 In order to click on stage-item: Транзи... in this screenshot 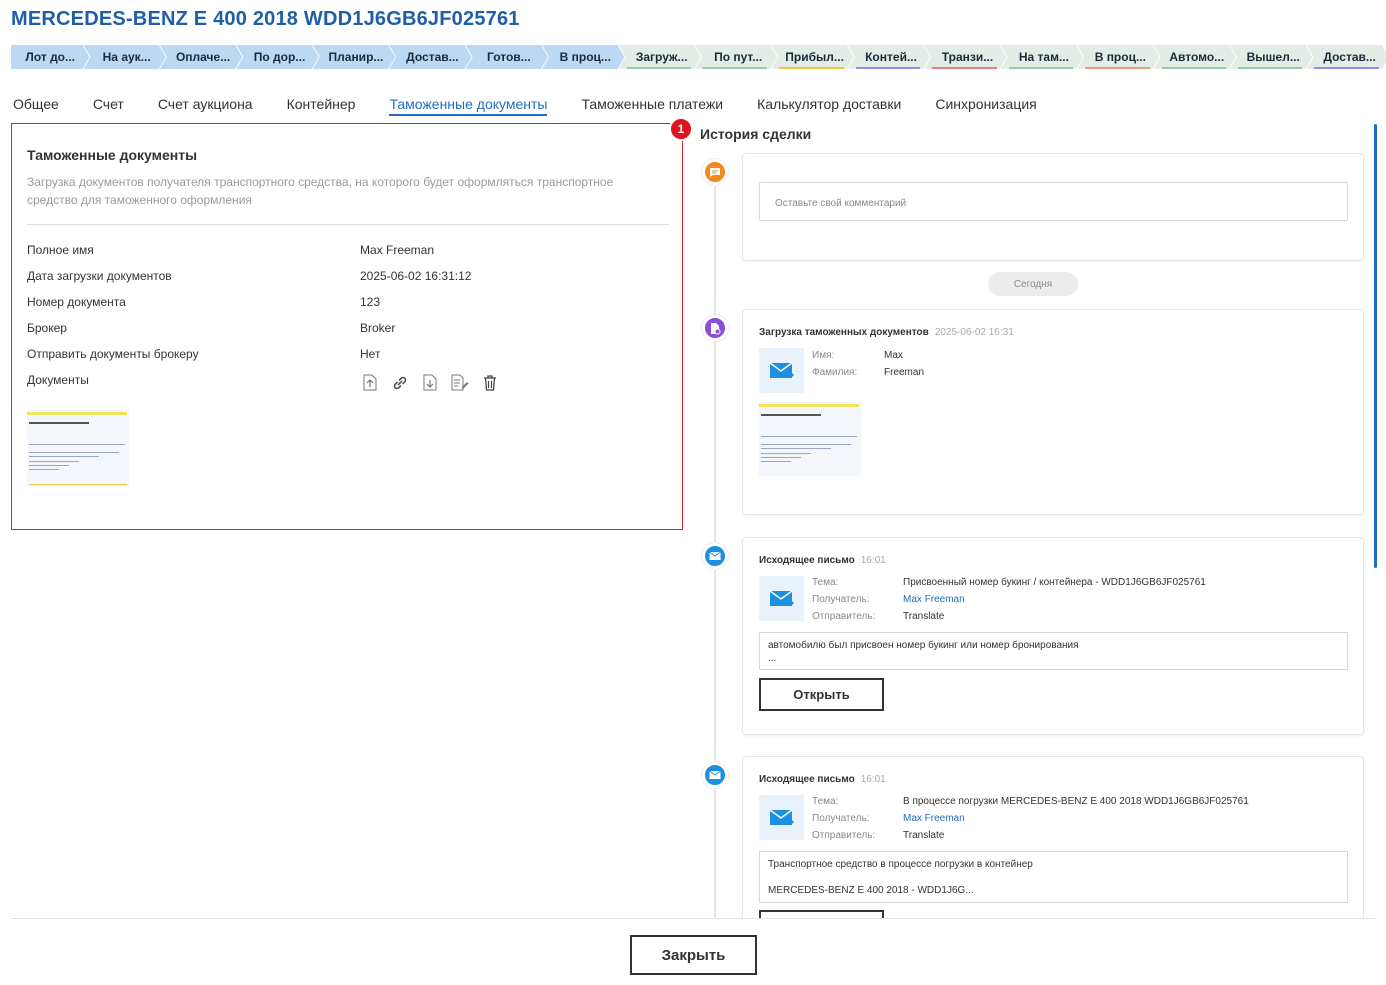, I will do `click(965, 57)`.